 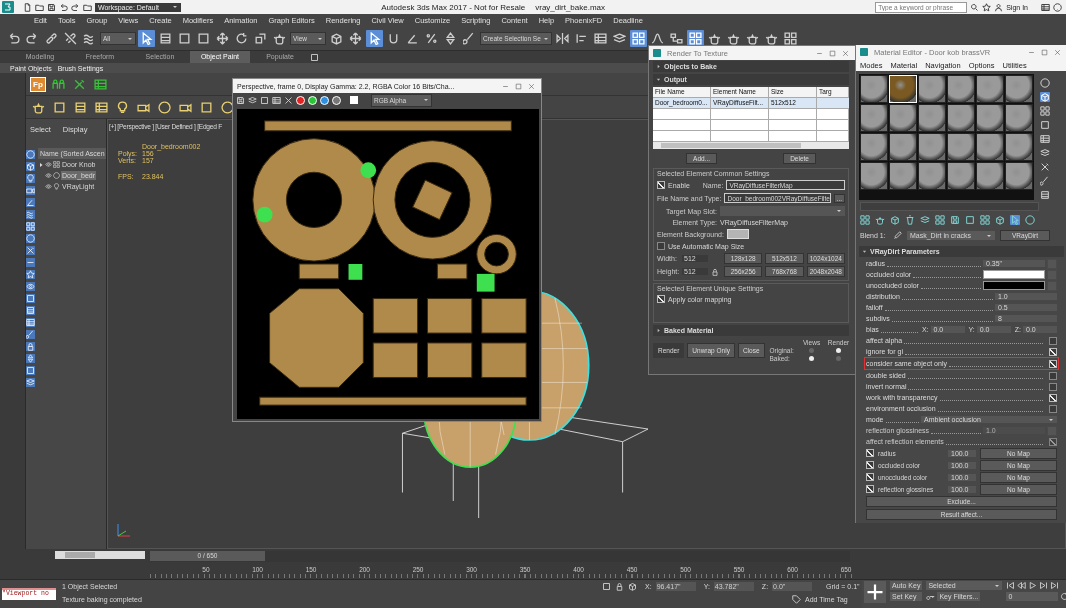 I want to click on user-icon, so click(x=999, y=7).